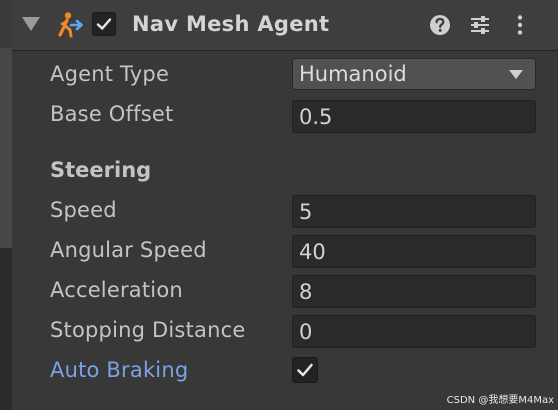 The height and width of the screenshot is (410, 558). Describe the element at coordinates (414, 291) in the screenshot. I see `acceleration-field: 8` at that location.